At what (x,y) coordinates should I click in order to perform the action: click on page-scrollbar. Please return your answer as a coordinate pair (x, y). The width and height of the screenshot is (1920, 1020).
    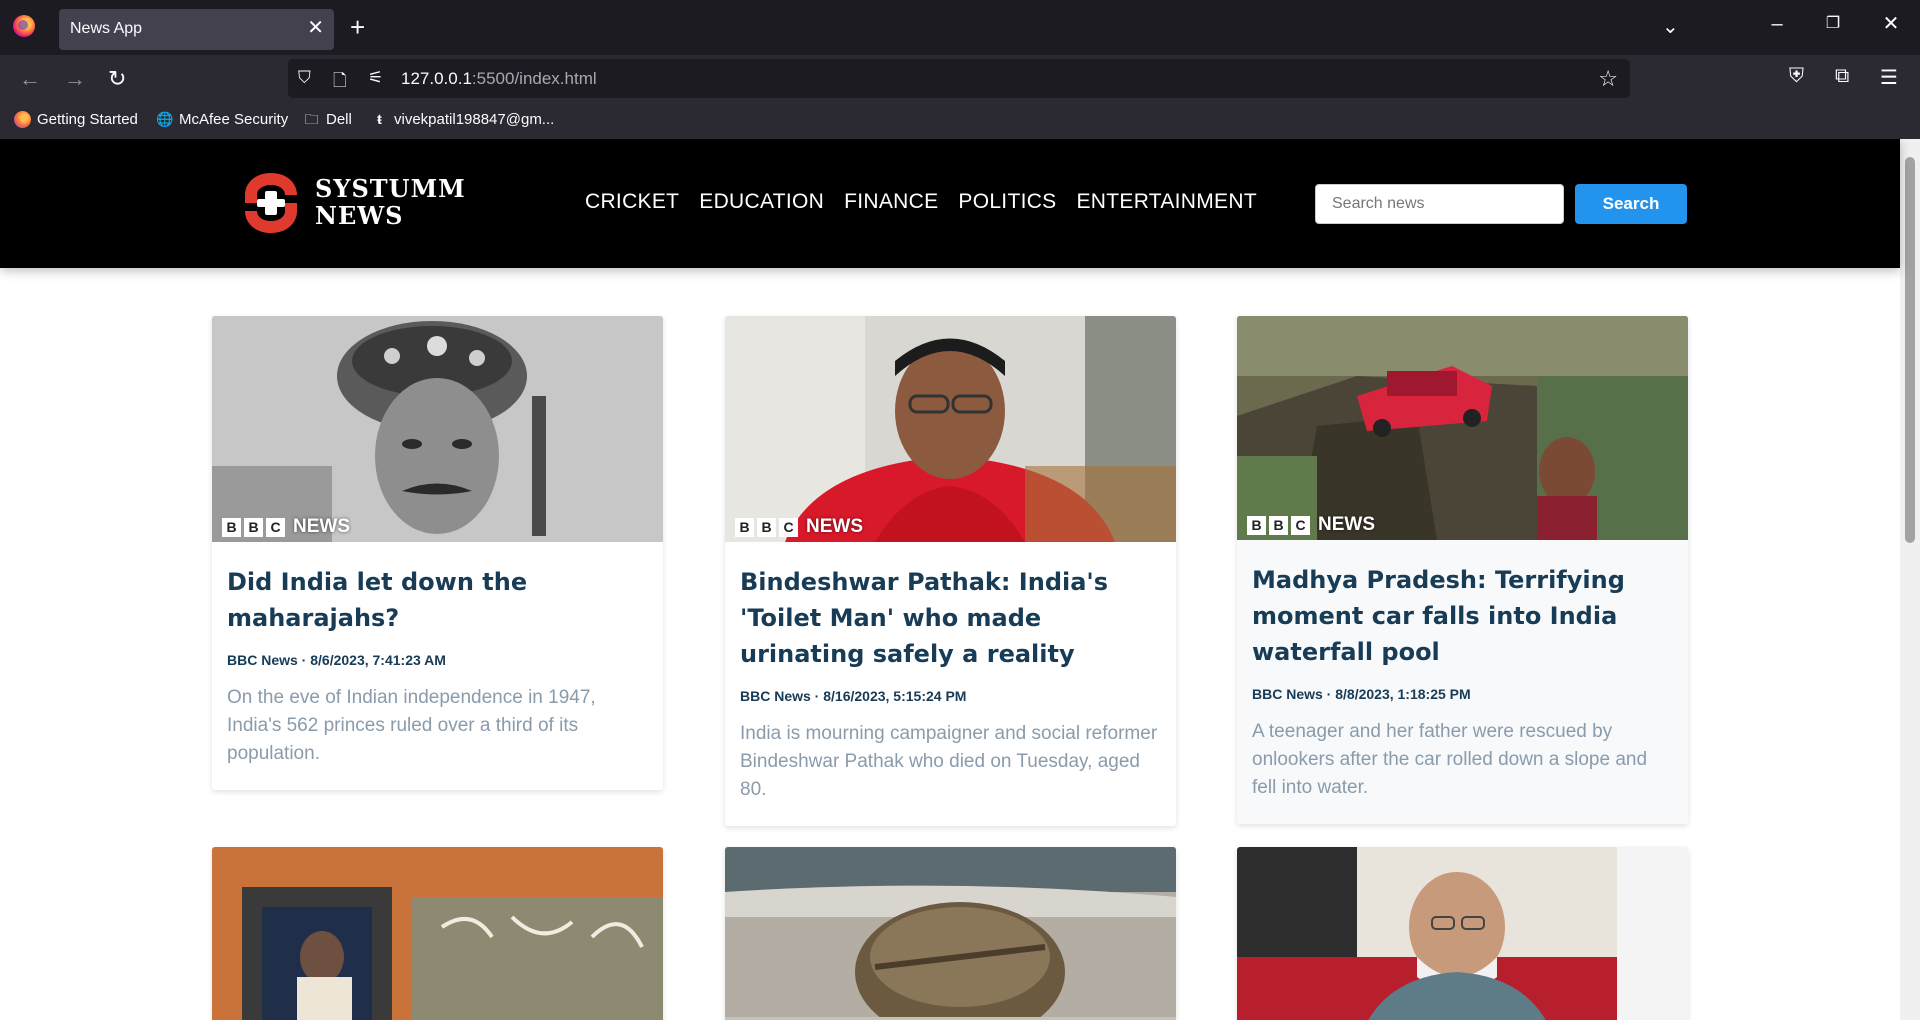
    Looking at the image, I should click on (1910, 579).